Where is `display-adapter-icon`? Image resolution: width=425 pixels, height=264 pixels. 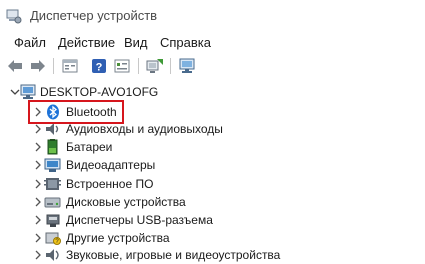
display-adapter-icon is located at coordinates (52, 165).